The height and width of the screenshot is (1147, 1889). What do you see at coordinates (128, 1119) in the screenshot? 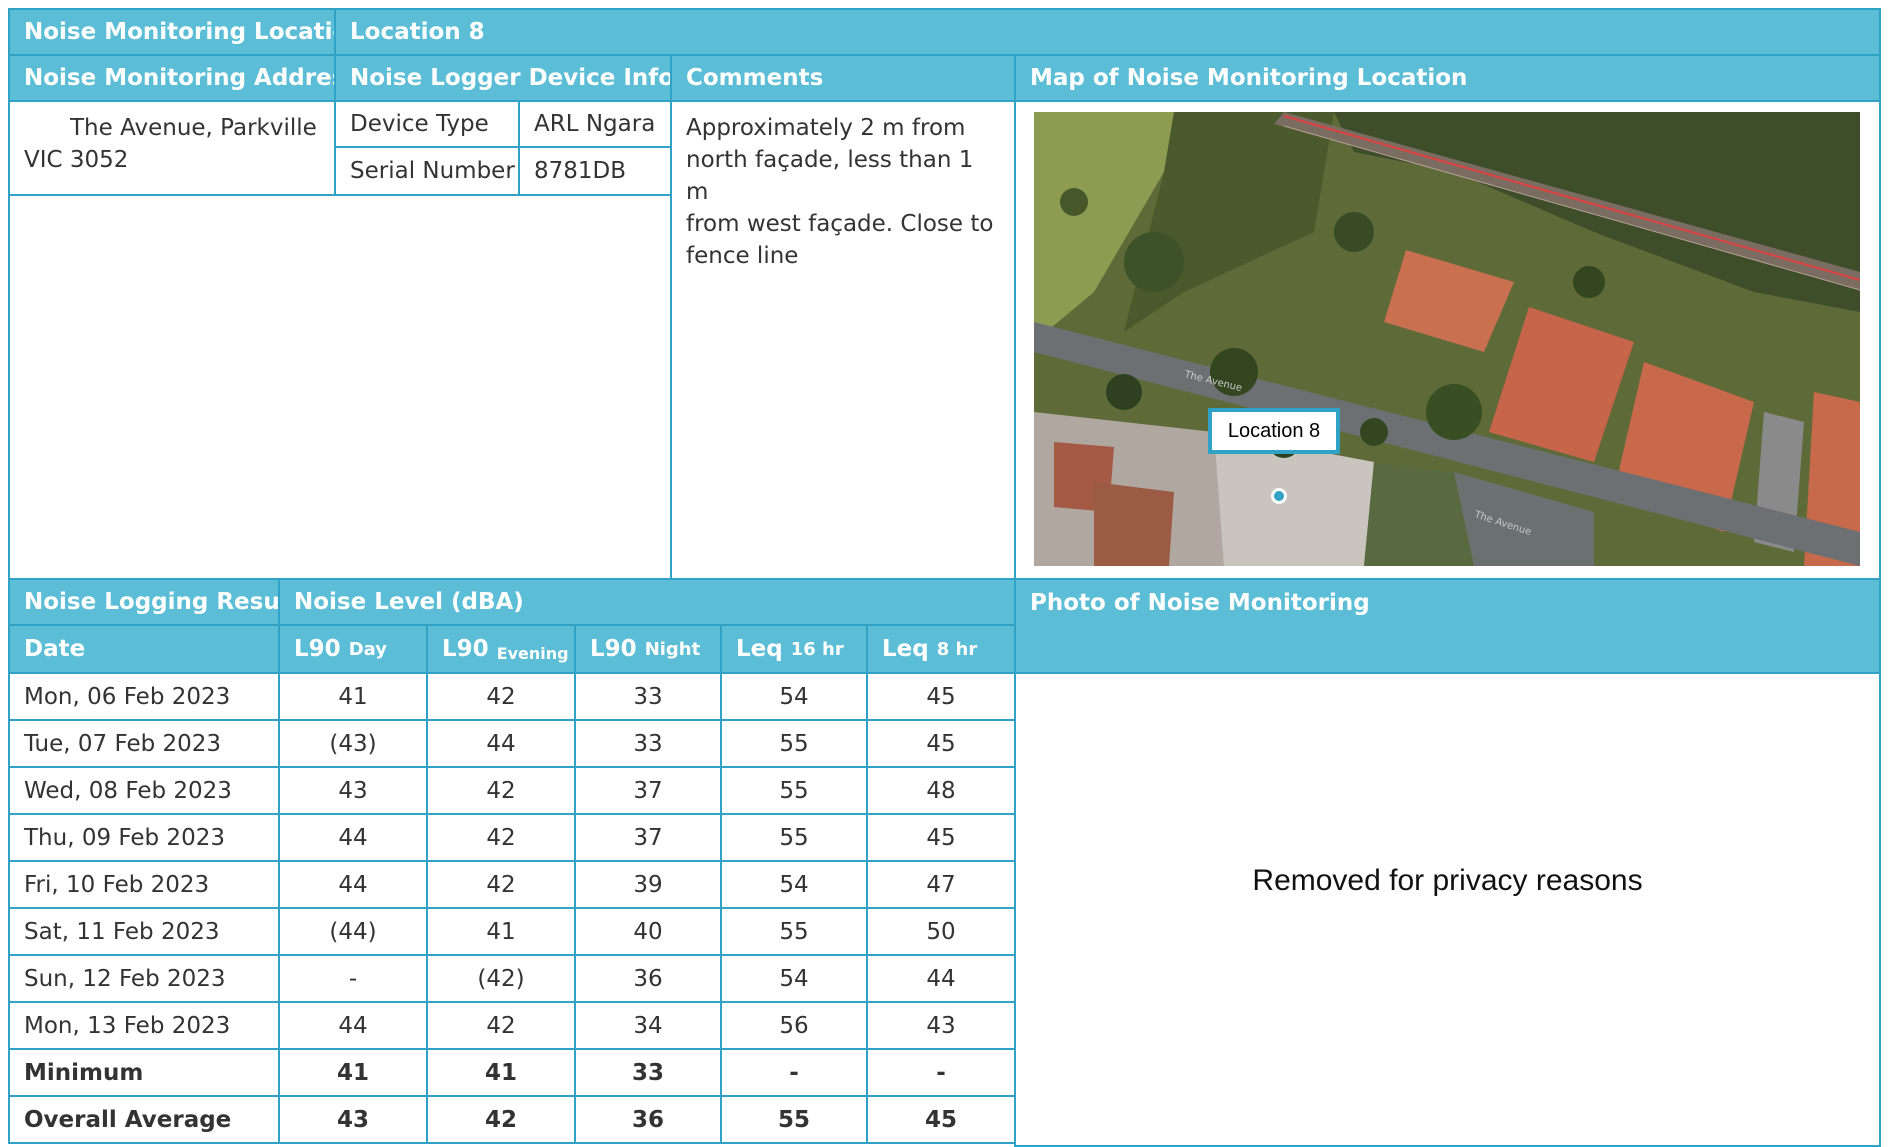
I see `table-value: Overall Average` at bounding box center [128, 1119].